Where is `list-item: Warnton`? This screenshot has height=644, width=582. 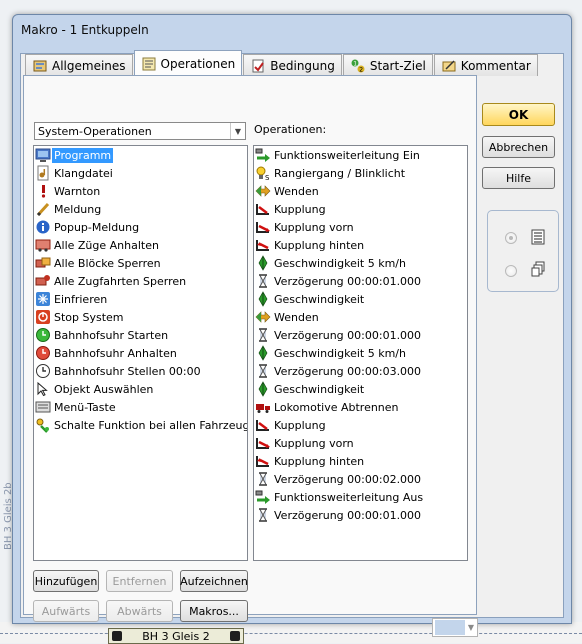 list-item: Warnton is located at coordinates (140, 191).